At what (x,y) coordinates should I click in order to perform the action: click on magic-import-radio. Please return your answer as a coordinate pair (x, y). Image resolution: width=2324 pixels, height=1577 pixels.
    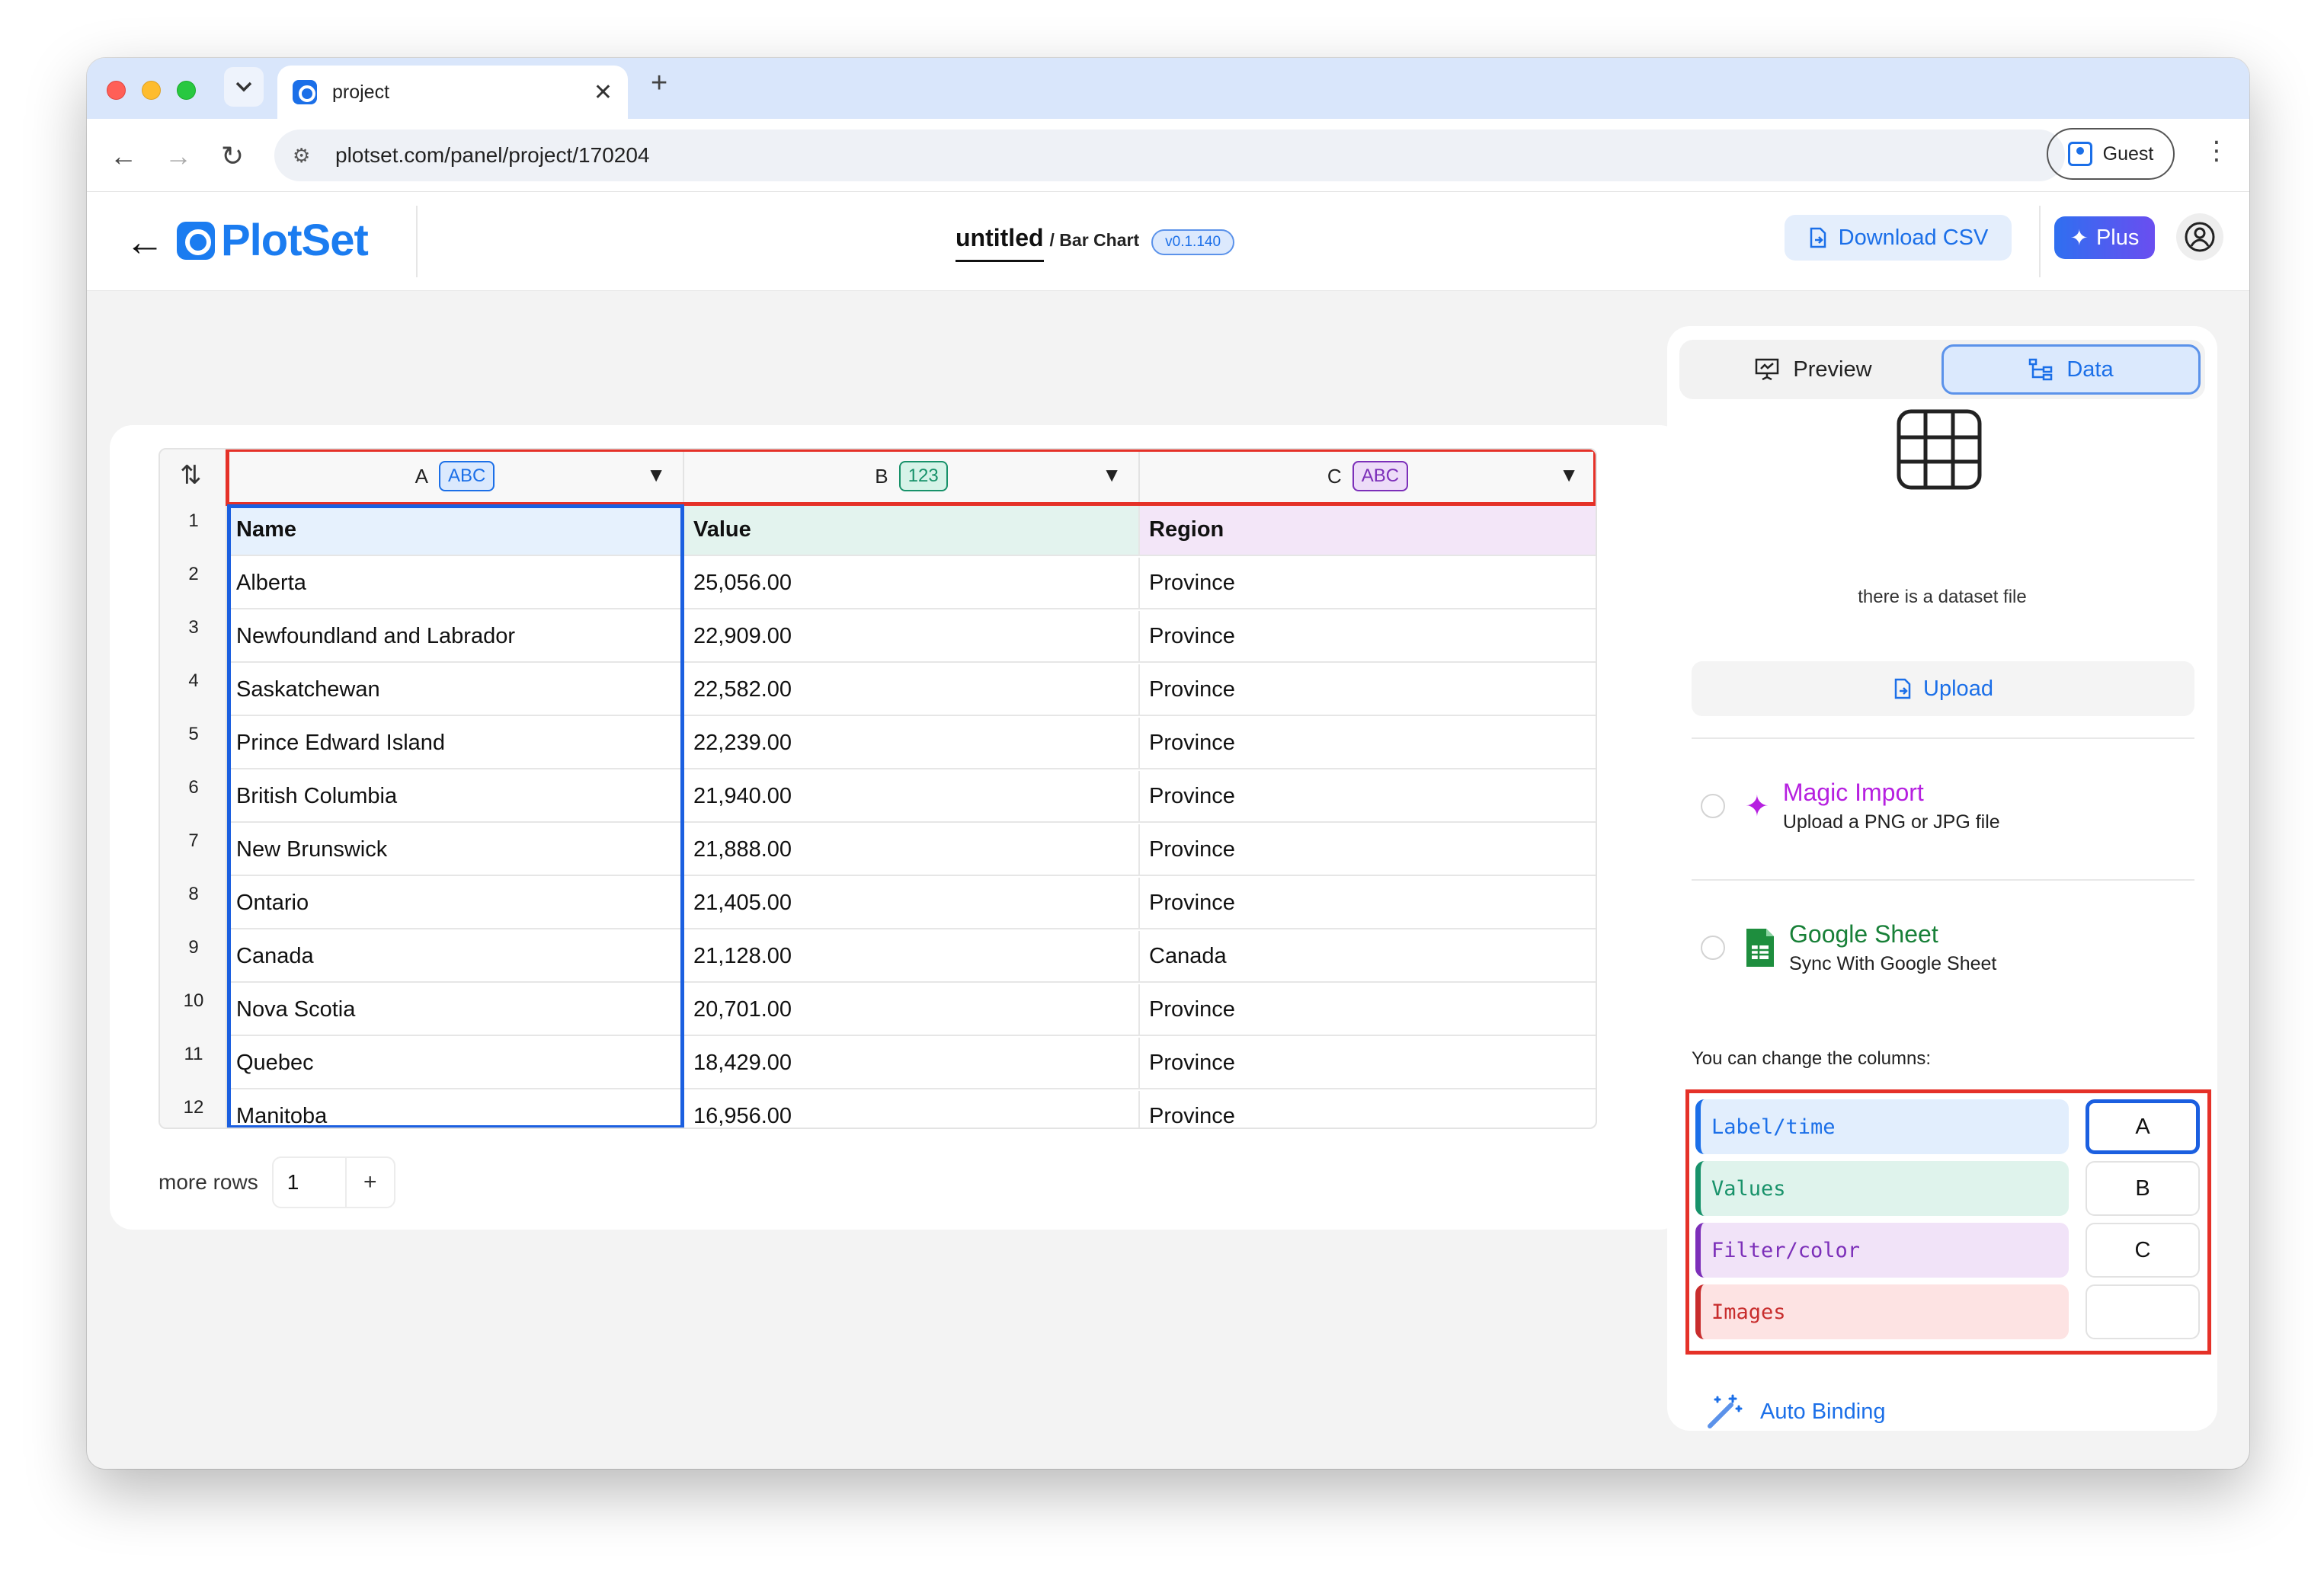
    Looking at the image, I should click on (1713, 806).